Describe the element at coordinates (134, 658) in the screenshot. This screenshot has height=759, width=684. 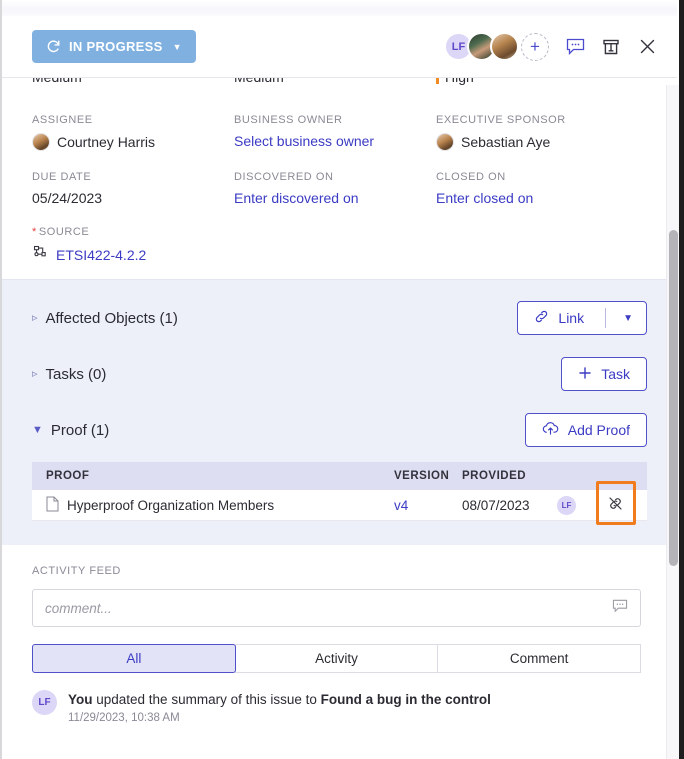
I see `tab-all: All` at that location.